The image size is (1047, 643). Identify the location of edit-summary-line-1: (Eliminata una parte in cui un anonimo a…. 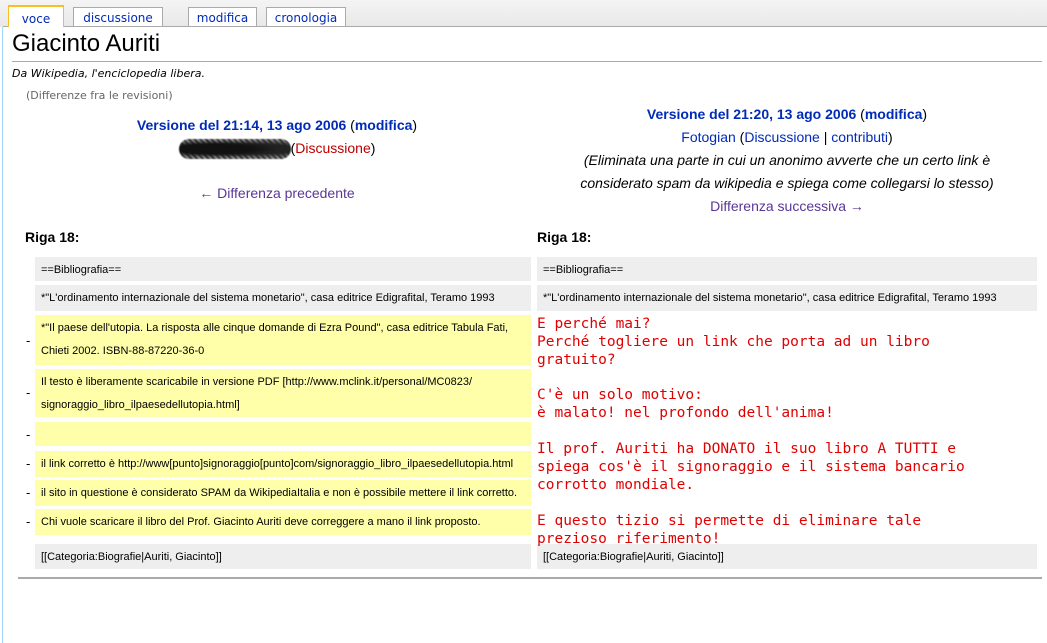
(787, 160).